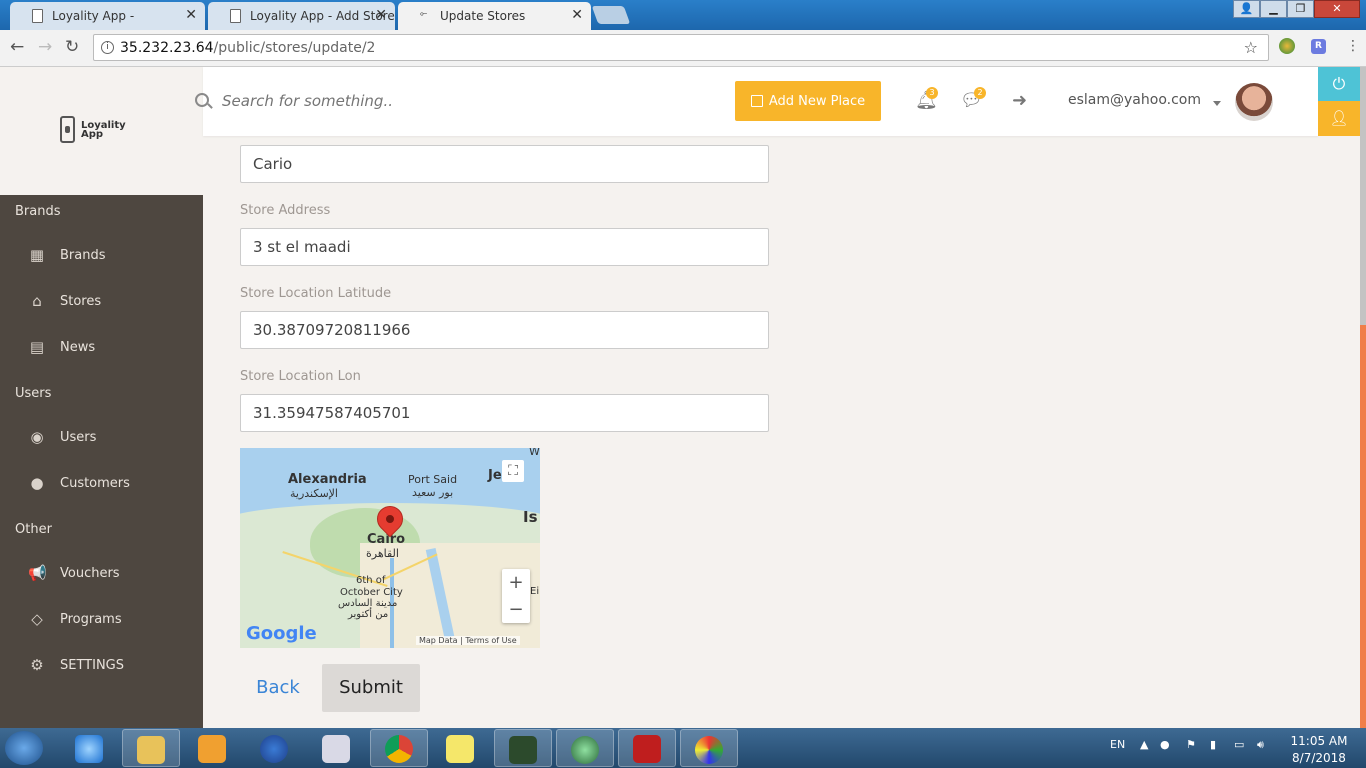 The image size is (1366, 768). I want to click on submit-button: Submit, so click(371, 688).